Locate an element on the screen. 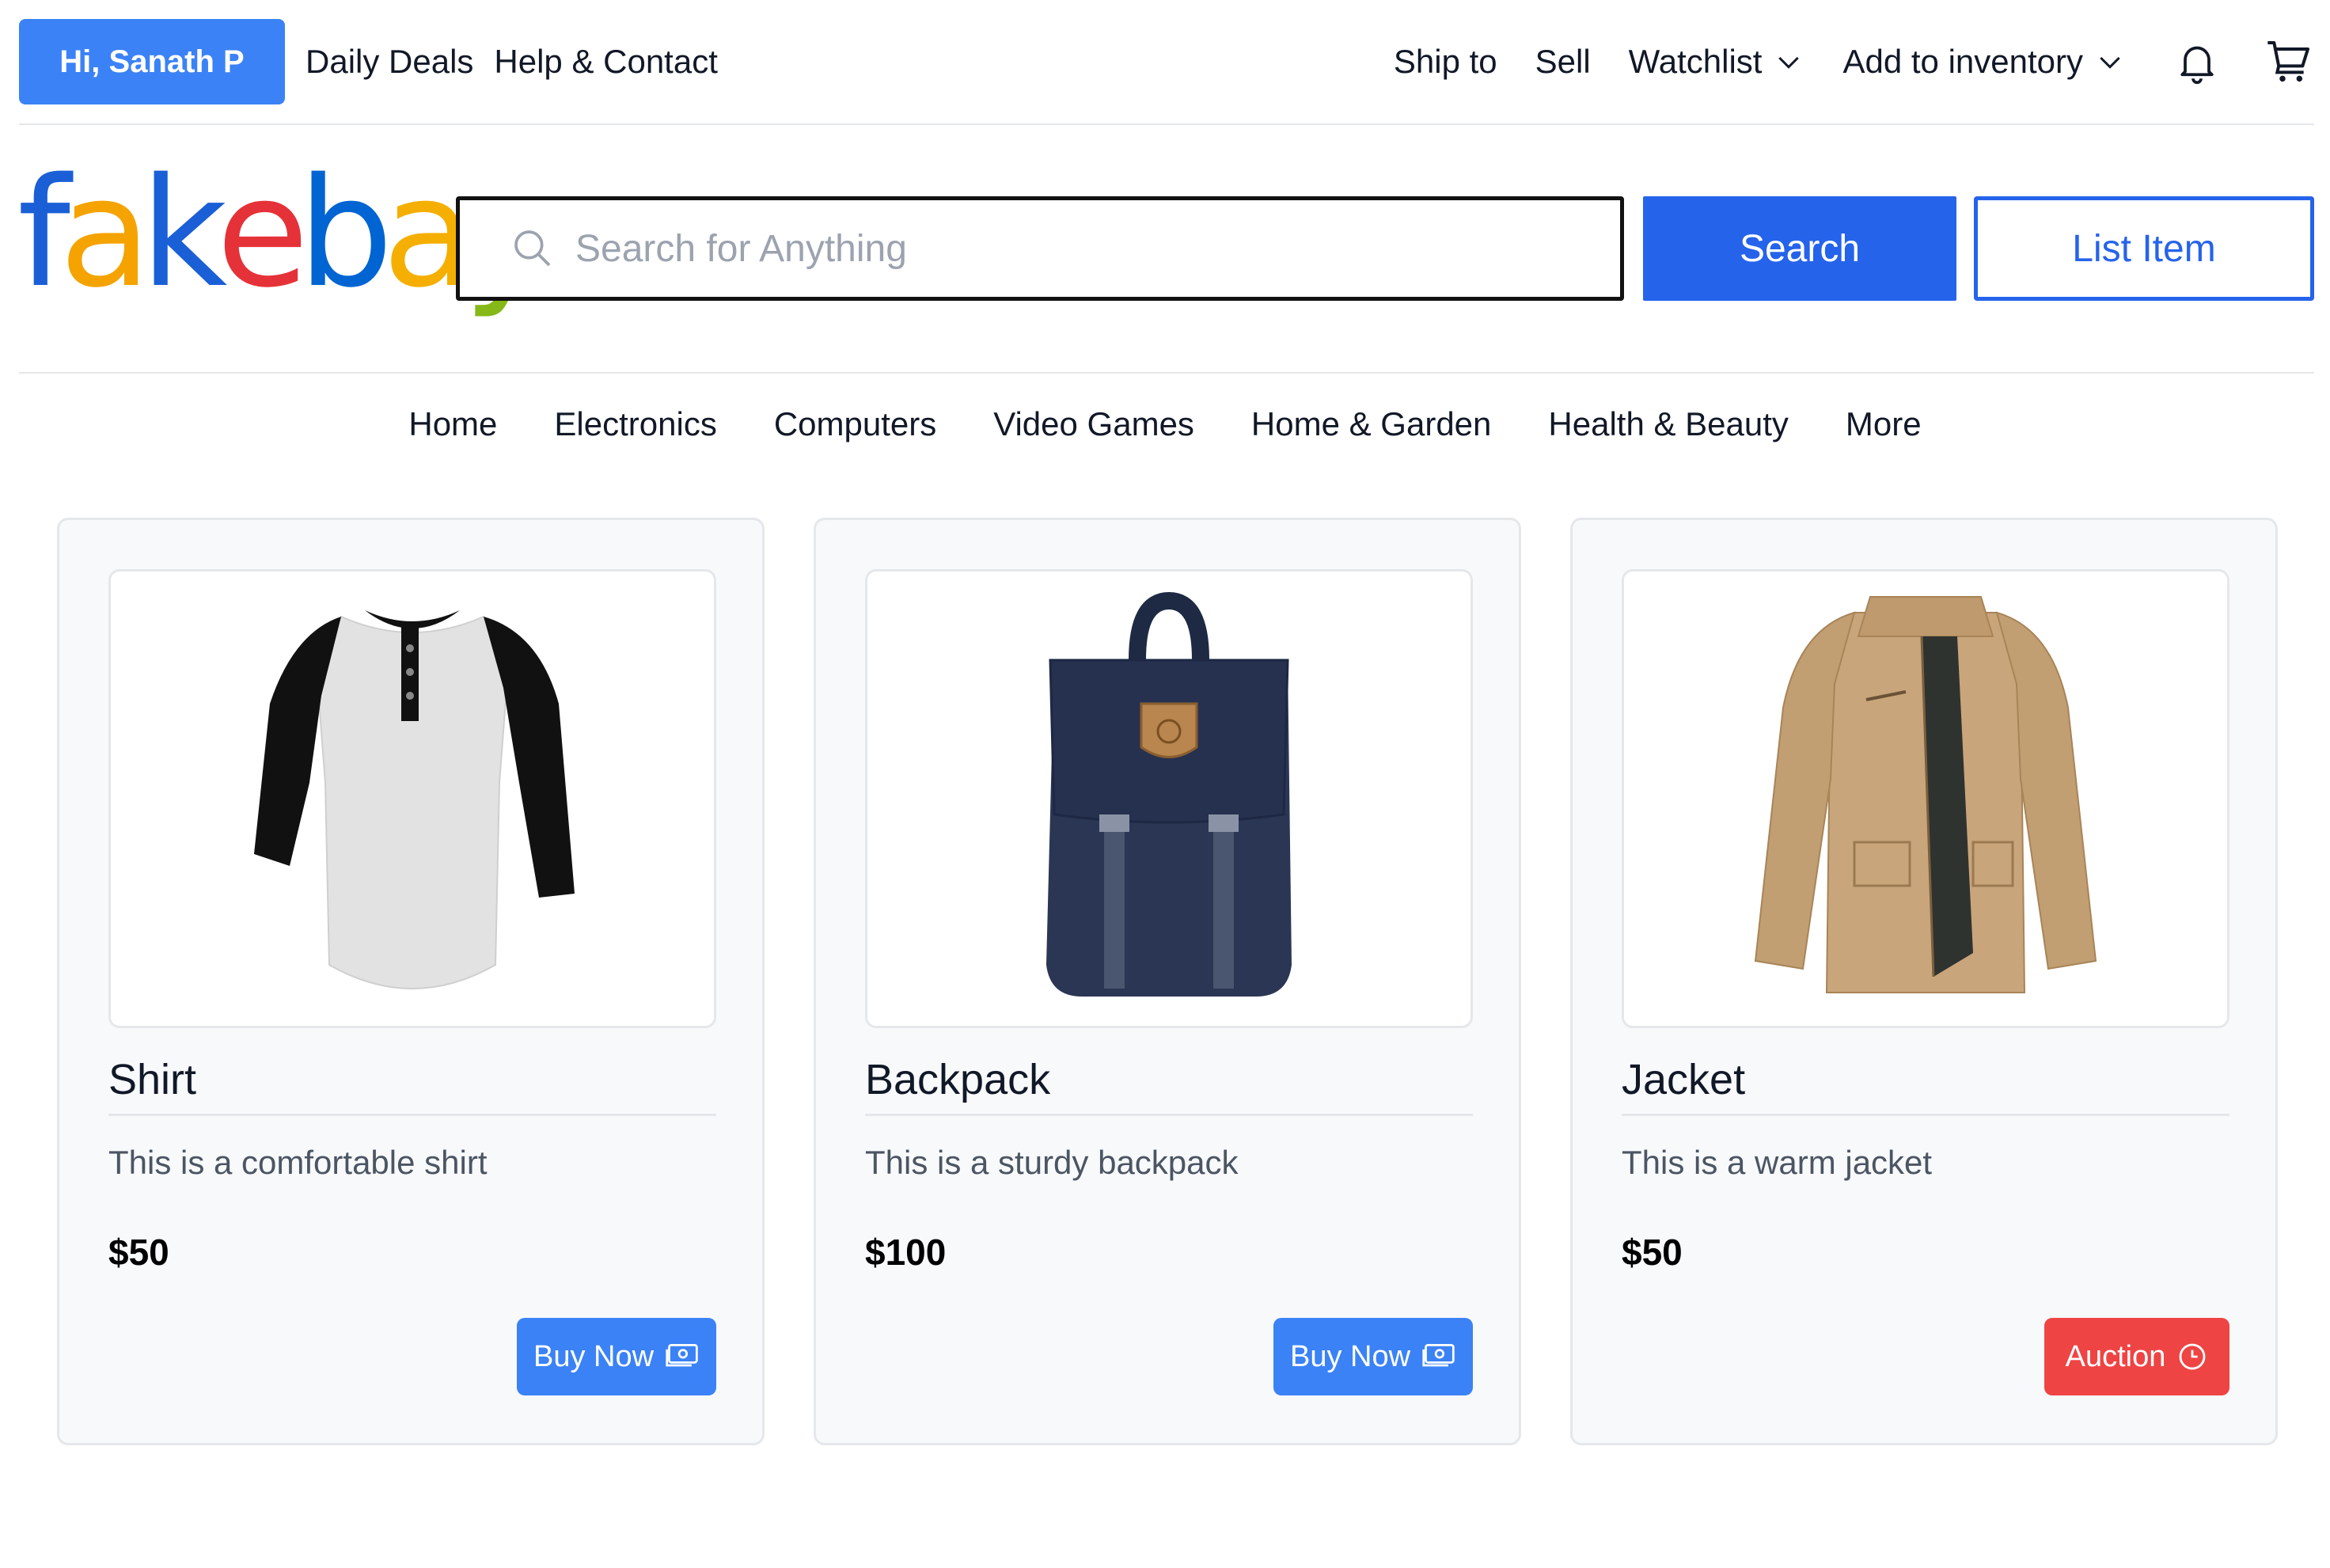  top-divider is located at coordinates (1166, 124).